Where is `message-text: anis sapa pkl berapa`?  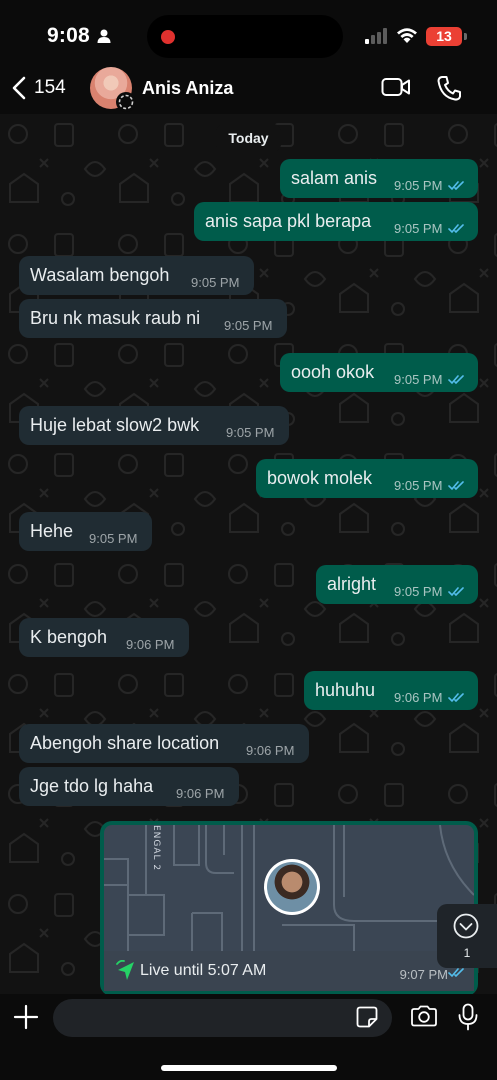
message-text: anis sapa pkl berapa is located at coordinates (288, 221).